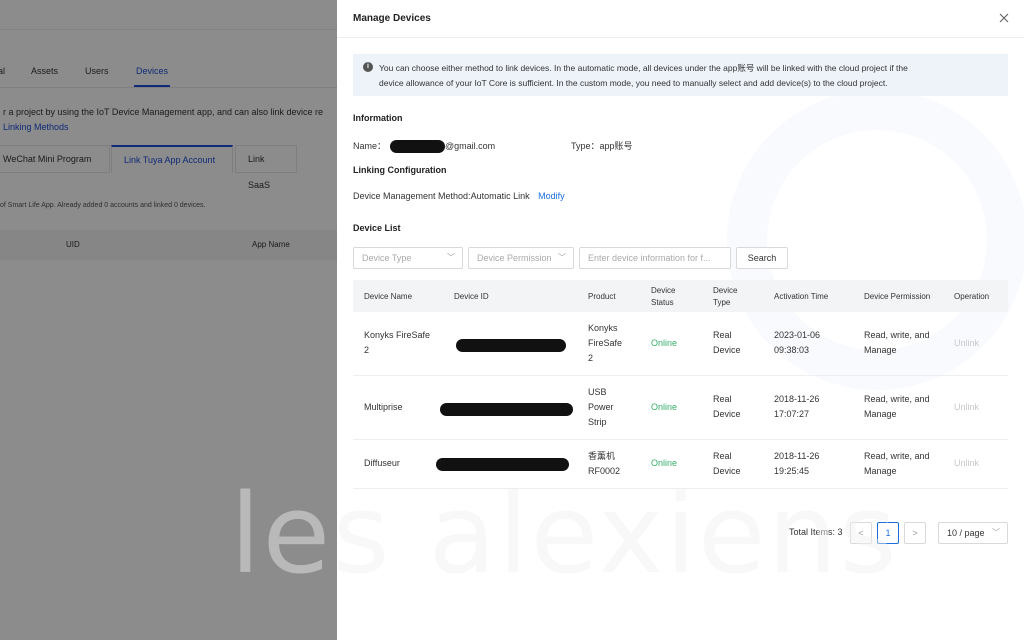 The width and height of the screenshot is (1024, 640). What do you see at coordinates (392, 18) in the screenshot?
I see `drawer-title: Manage Devices` at bounding box center [392, 18].